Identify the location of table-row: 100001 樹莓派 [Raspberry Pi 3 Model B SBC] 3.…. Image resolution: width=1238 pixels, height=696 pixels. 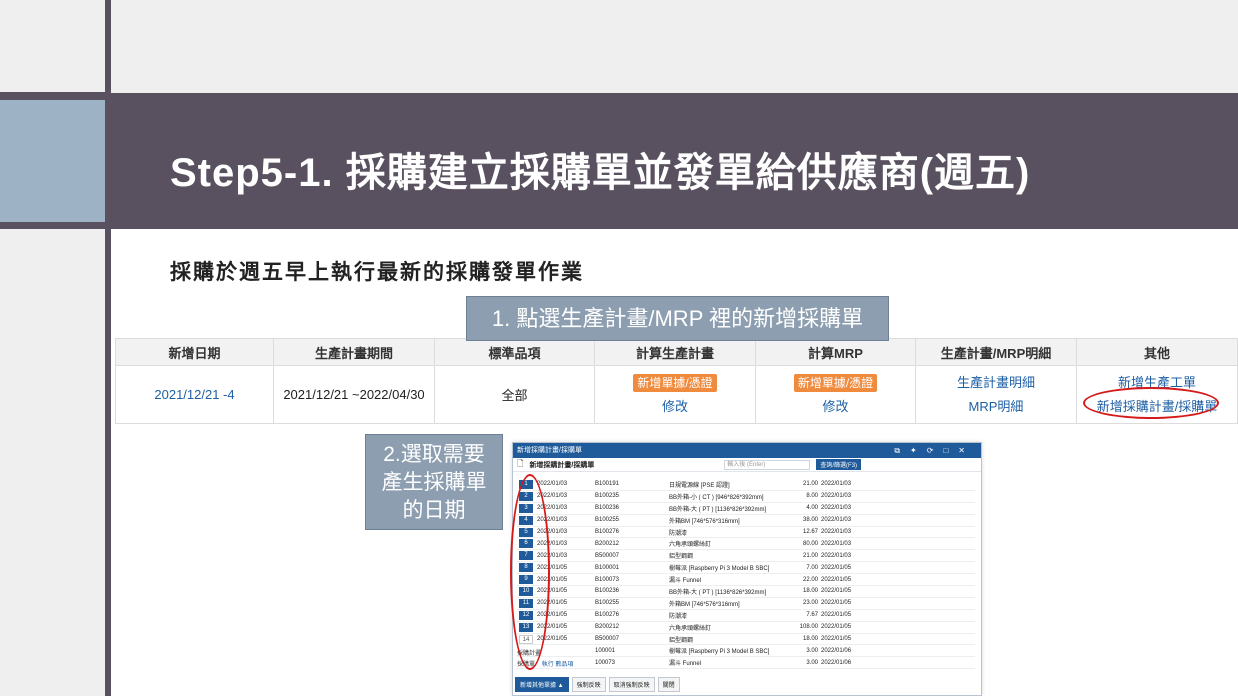
(746, 651).